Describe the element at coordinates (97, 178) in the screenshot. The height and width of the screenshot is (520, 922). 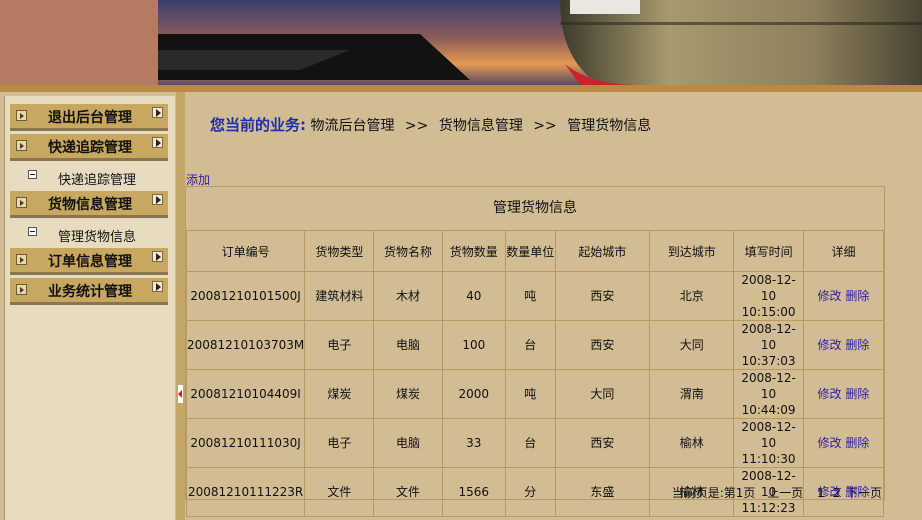
I see `submenu-link-express-tracking: 快递追踪管理` at that location.